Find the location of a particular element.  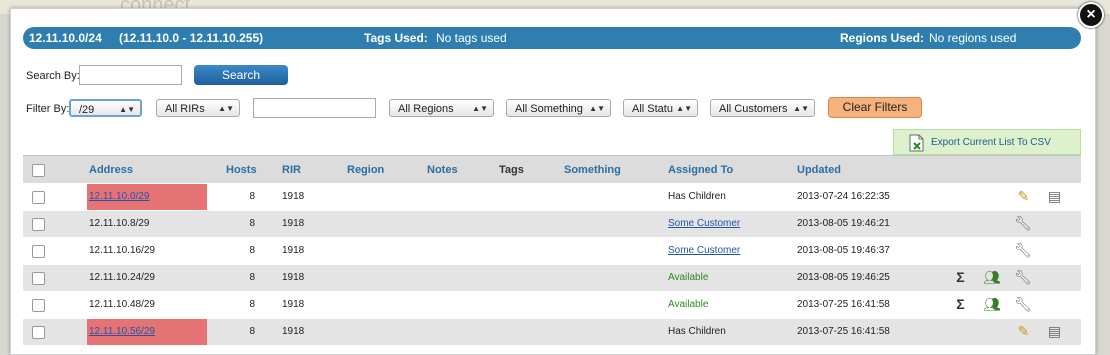

filter-by-label: Filter By: is located at coordinates (48, 109).